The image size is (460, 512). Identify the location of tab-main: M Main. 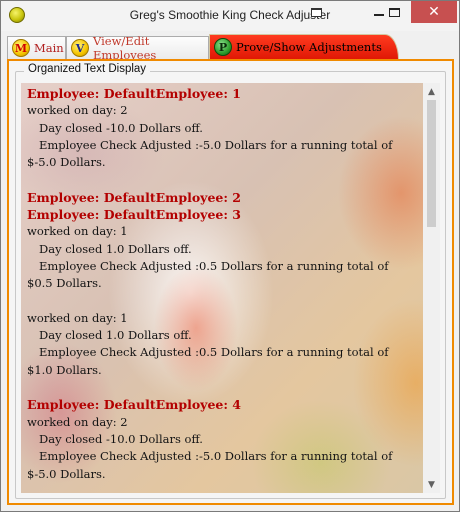
(36, 47).